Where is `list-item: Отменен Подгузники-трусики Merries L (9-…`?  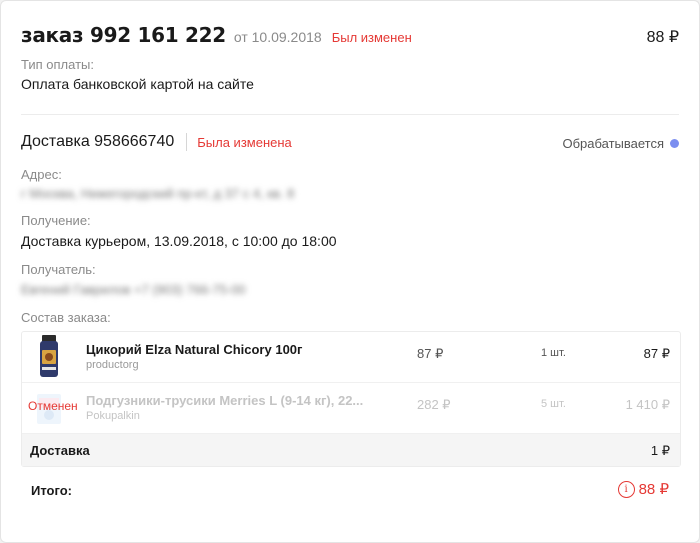 list-item: Отменен Подгузники-трусики Merries L (9-… is located at coordinates (351, 408).